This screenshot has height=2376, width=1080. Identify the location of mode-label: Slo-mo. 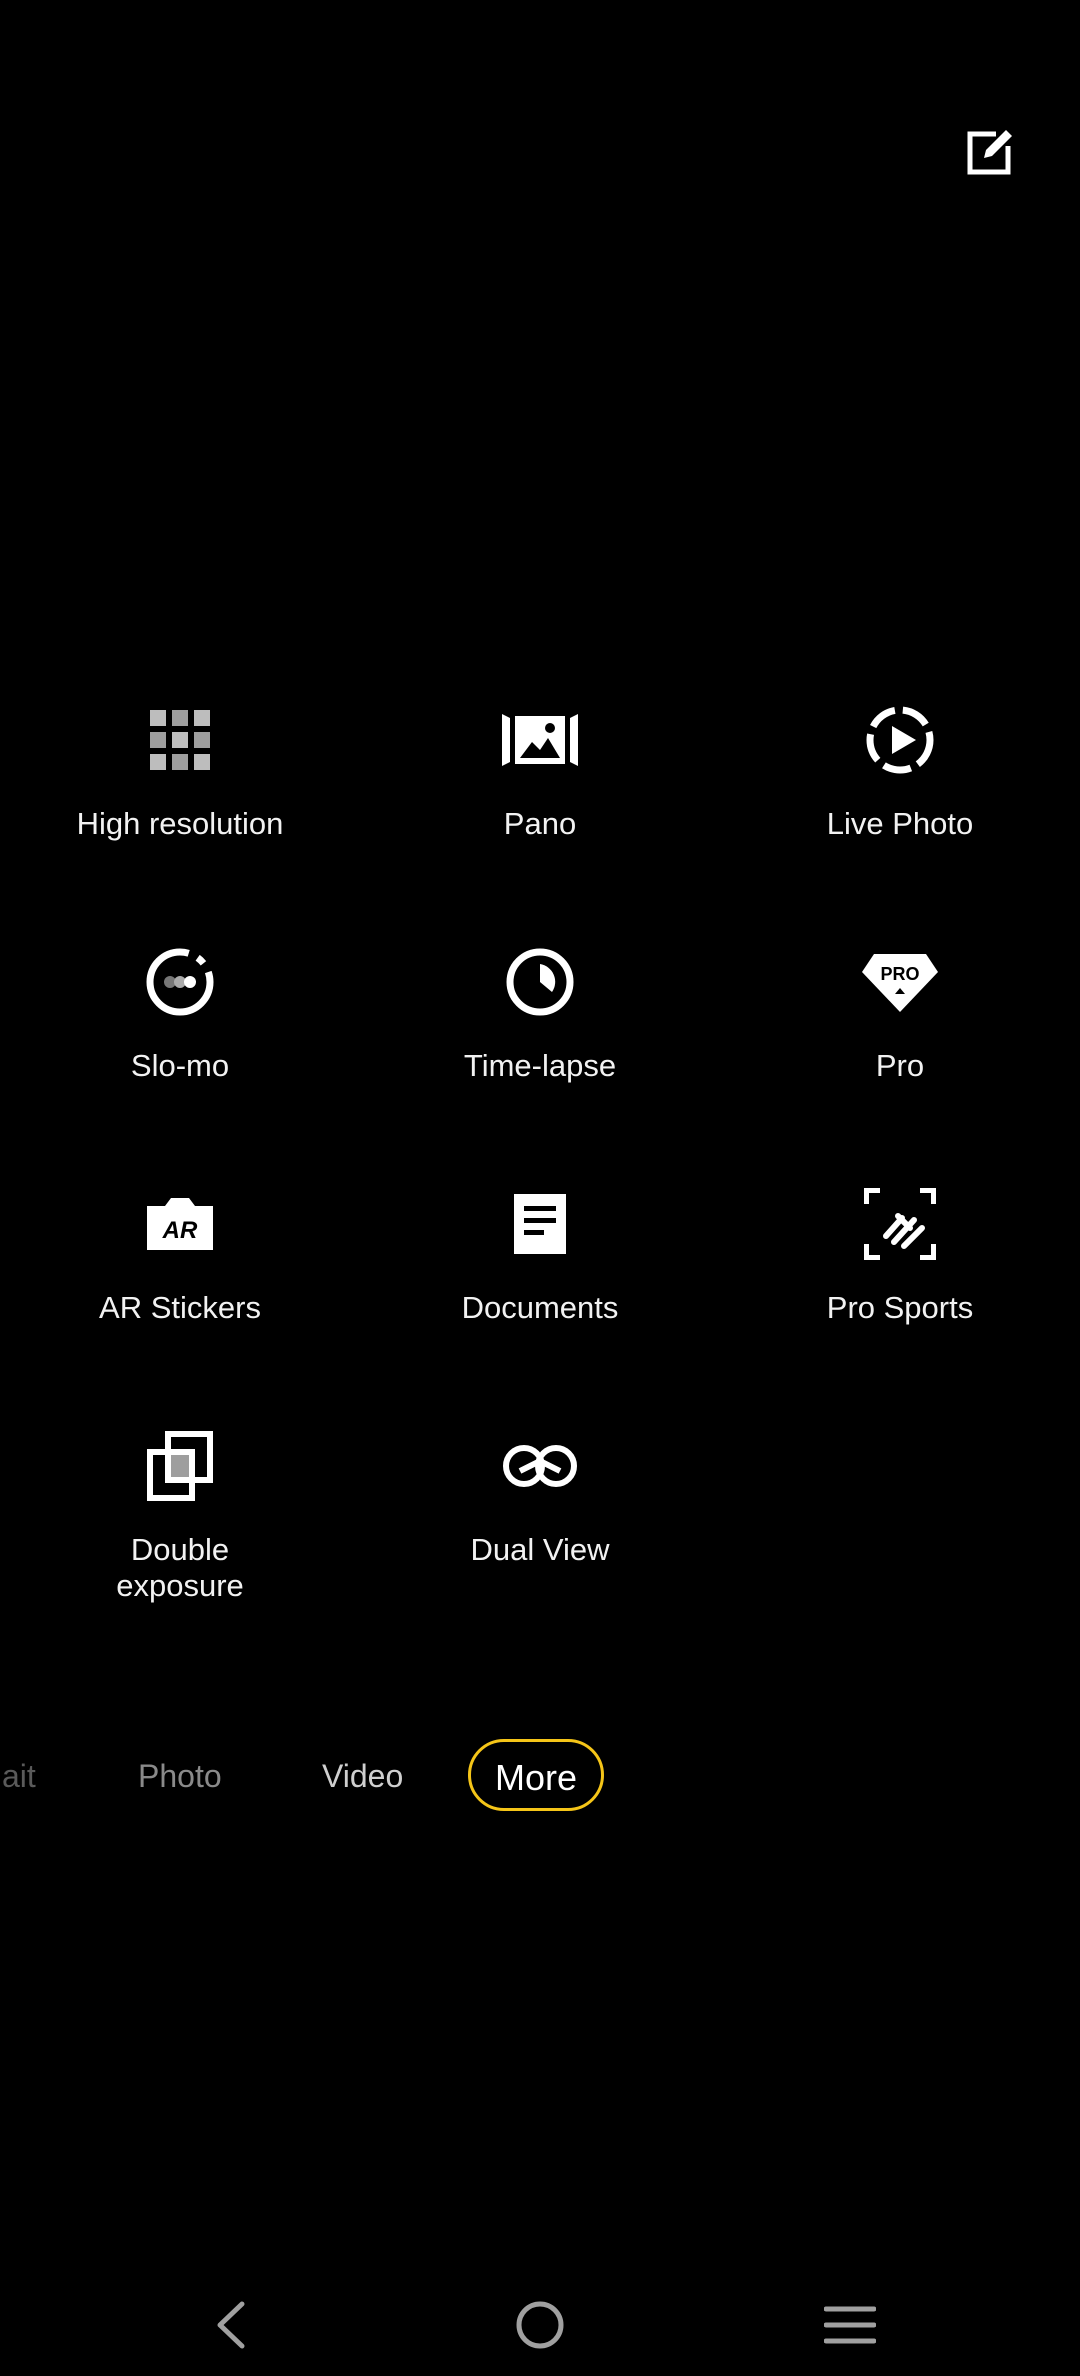
(180, 1065).